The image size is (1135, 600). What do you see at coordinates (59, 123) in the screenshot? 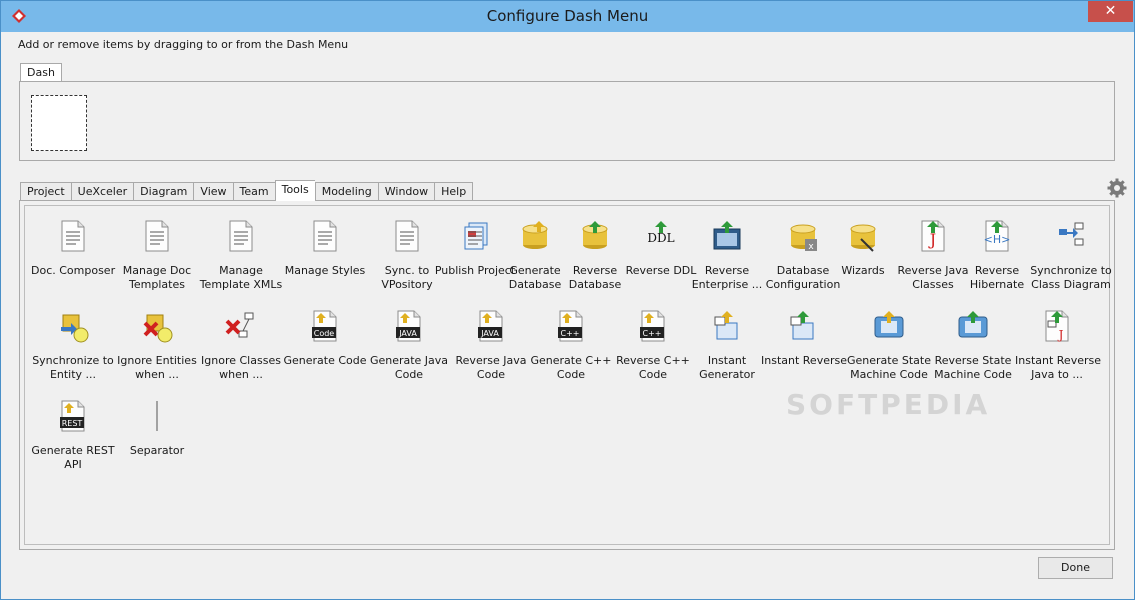
I see `dash-drop-slot` at bounding box center [59, 123].